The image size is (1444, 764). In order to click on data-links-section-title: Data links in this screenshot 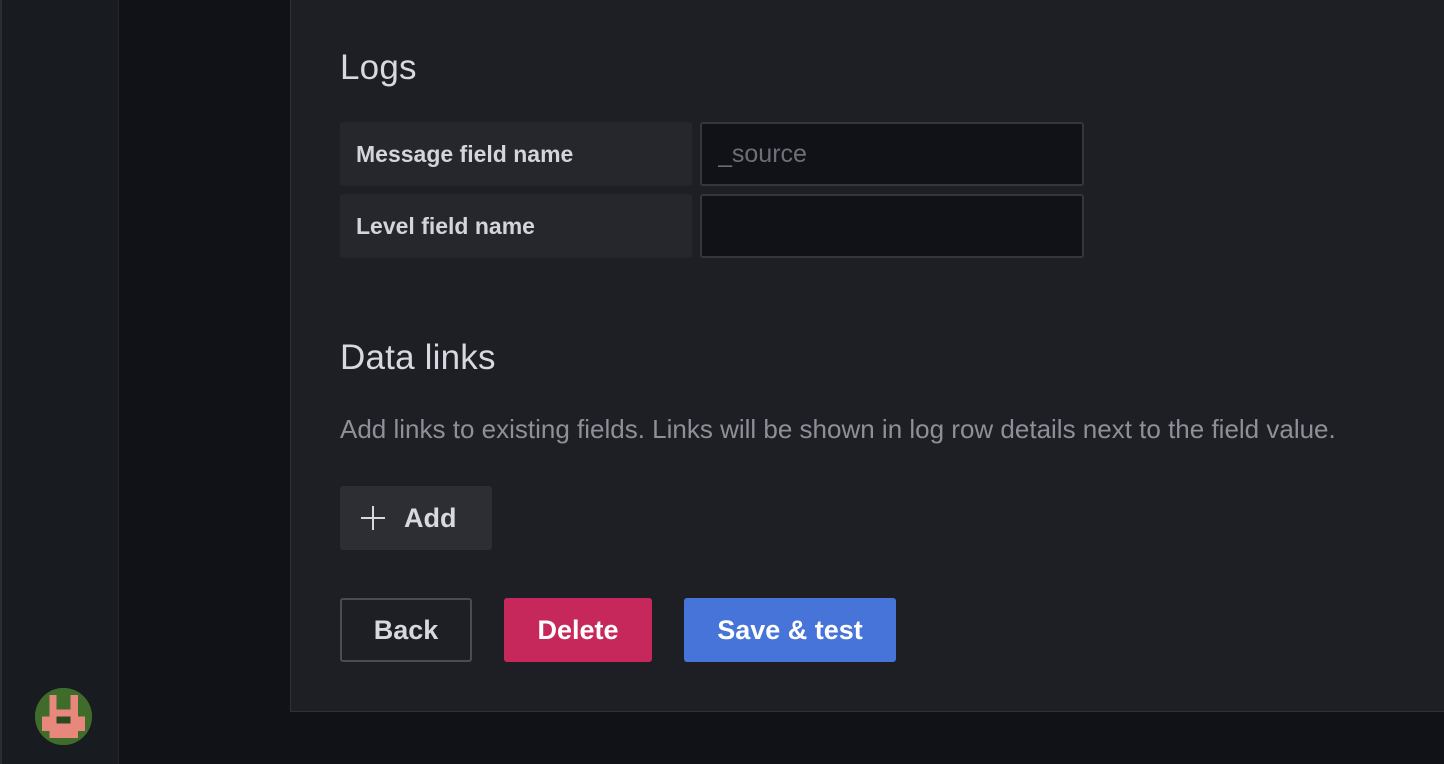, I will do `click(418, 357)`.